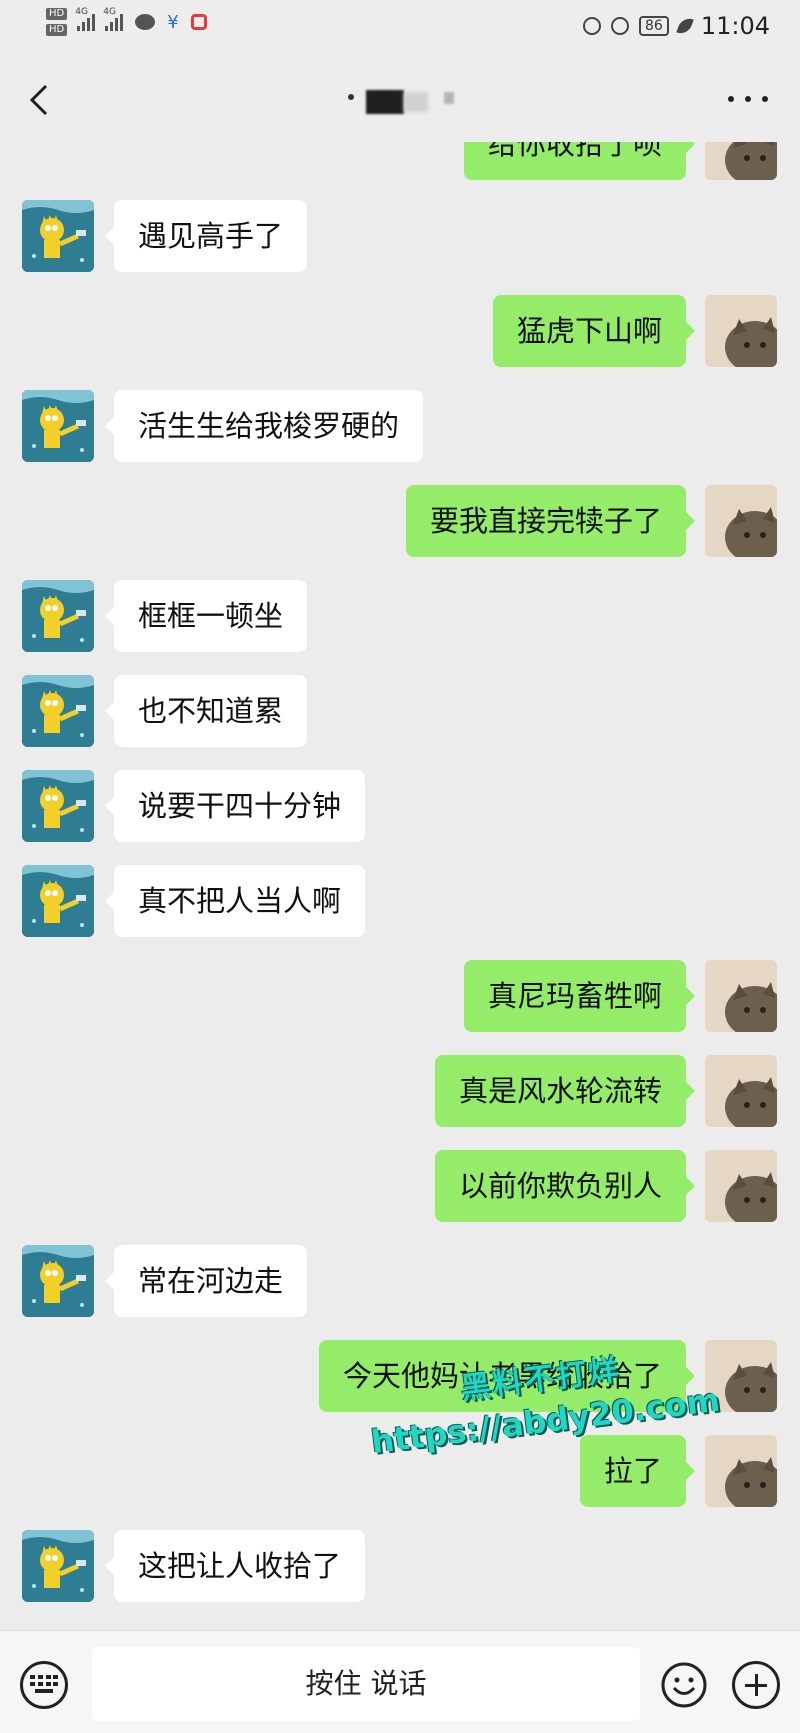 The height and width of the screenshot is (1733, 800). What do you see at coordinates (565, 1091) in the screenshot?
I see `message-bubble-sent: 真是风水轮流转` at bounding box center [565, 1091].